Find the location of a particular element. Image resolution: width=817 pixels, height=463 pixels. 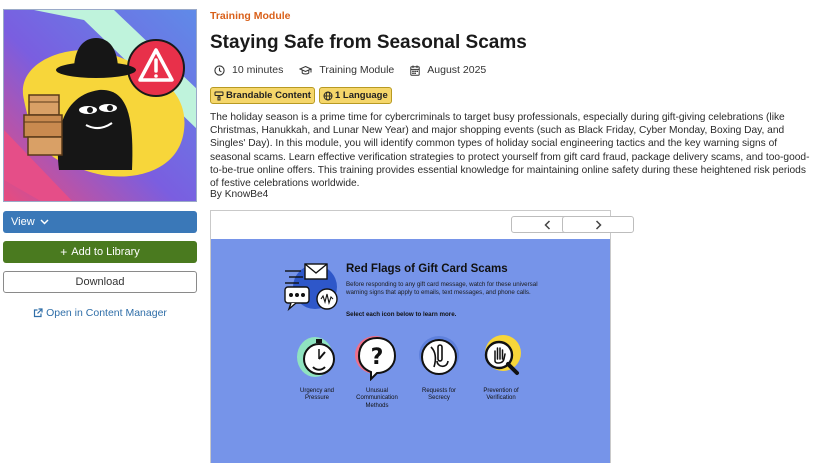

slide-title: Red Flags of Gift Card Scams is located at coordinates (427, 269).